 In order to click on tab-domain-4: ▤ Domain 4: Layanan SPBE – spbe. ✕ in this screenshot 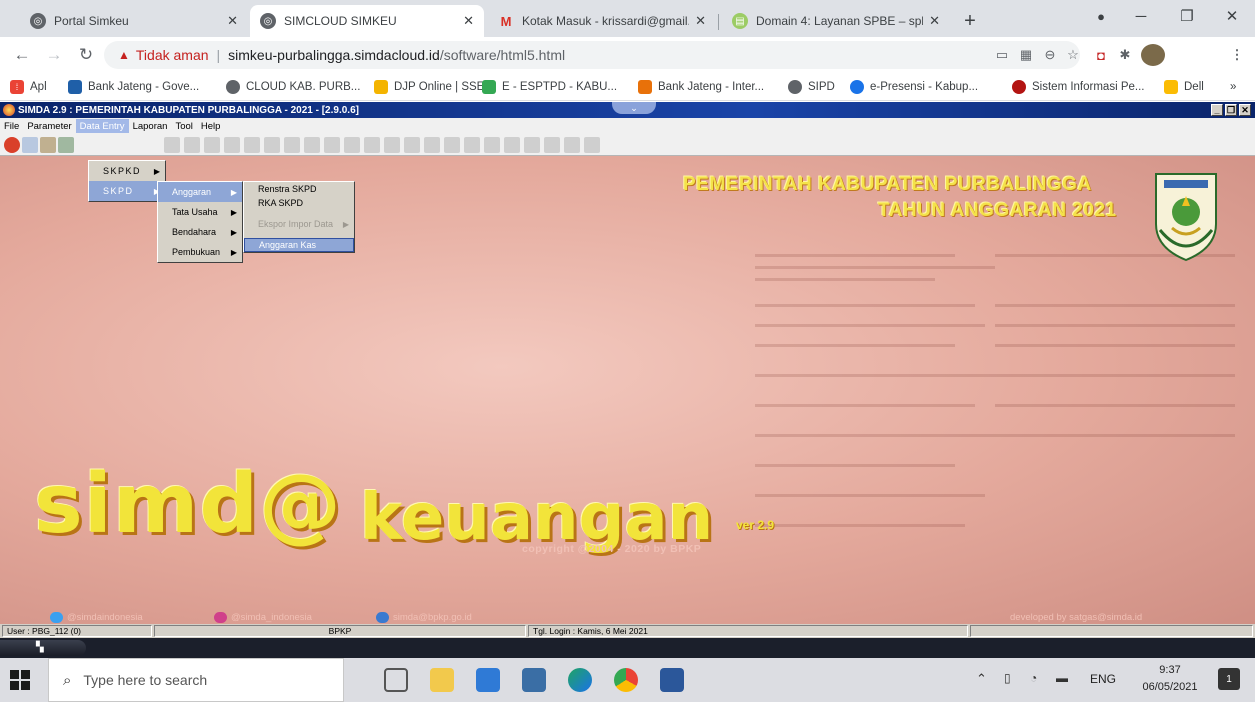, I will do `click(836, 21)`.